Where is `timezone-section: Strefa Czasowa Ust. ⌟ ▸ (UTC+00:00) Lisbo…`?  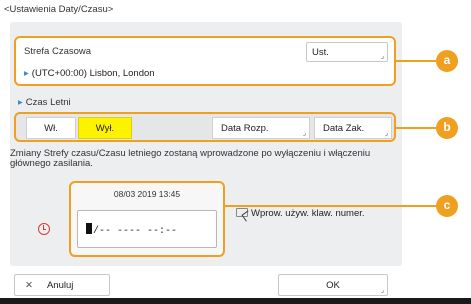 timezone-section: Strefa Czasowa Ust. ⌟ ▸ (UTC+00:00) Lisbo… is located at coordinates (205, 61).